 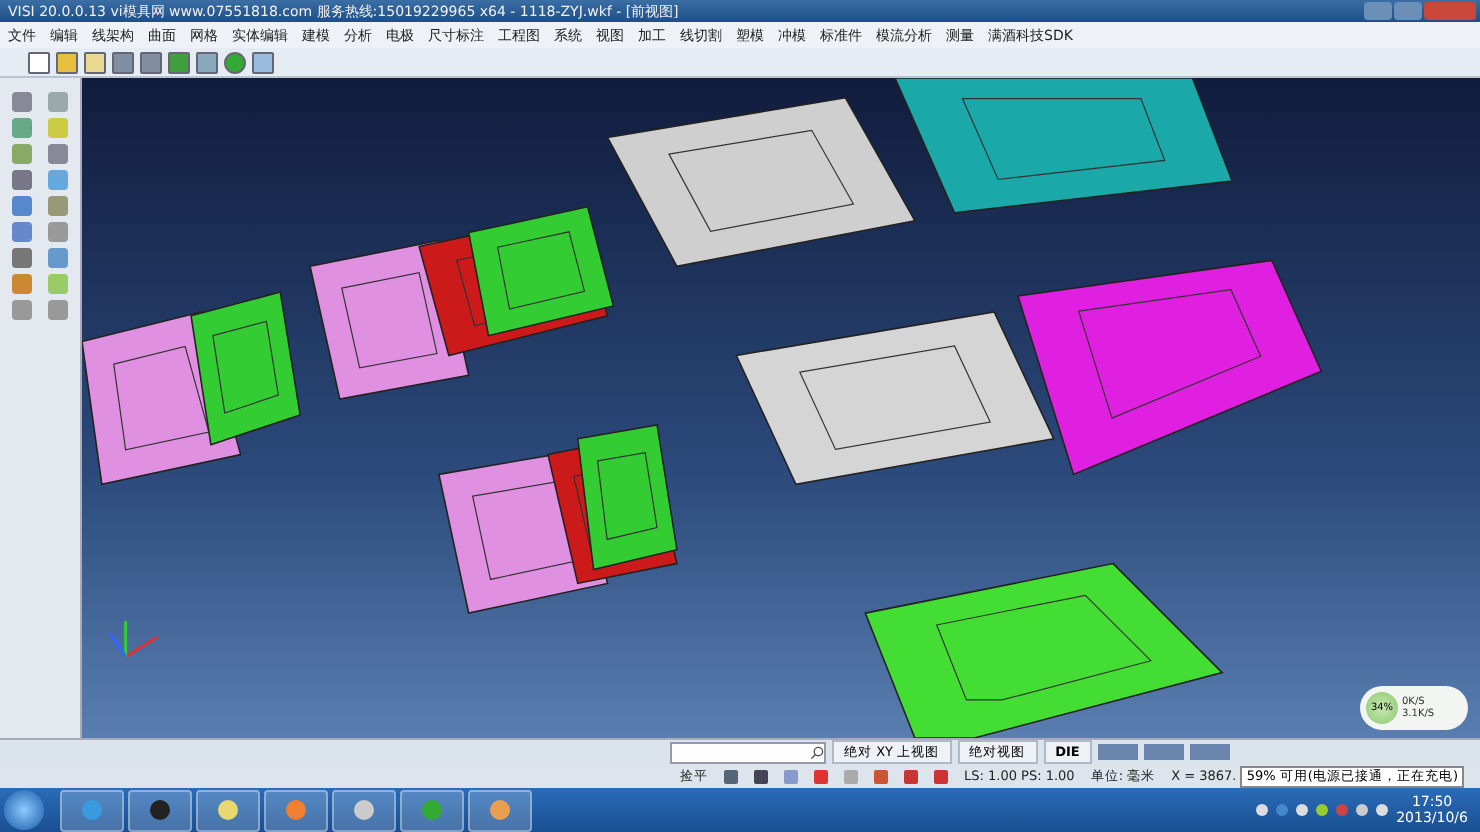 What do you see at coordinates (817, 752) in the screenshot?
I see `search-icon` at bounding box center [817, 752].